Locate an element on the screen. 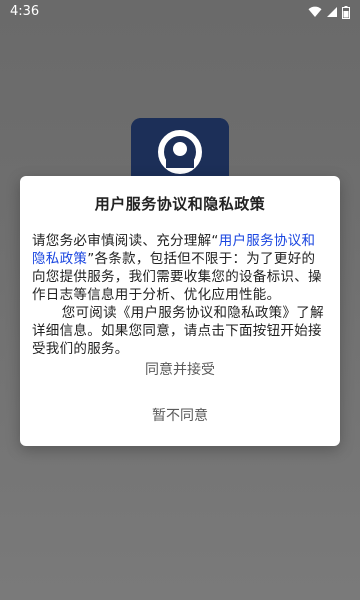 The height and width of the screenshot is (600, 360). dialog-title: 用户服务协议和隐私政策 is located at coordinates (180, 204).